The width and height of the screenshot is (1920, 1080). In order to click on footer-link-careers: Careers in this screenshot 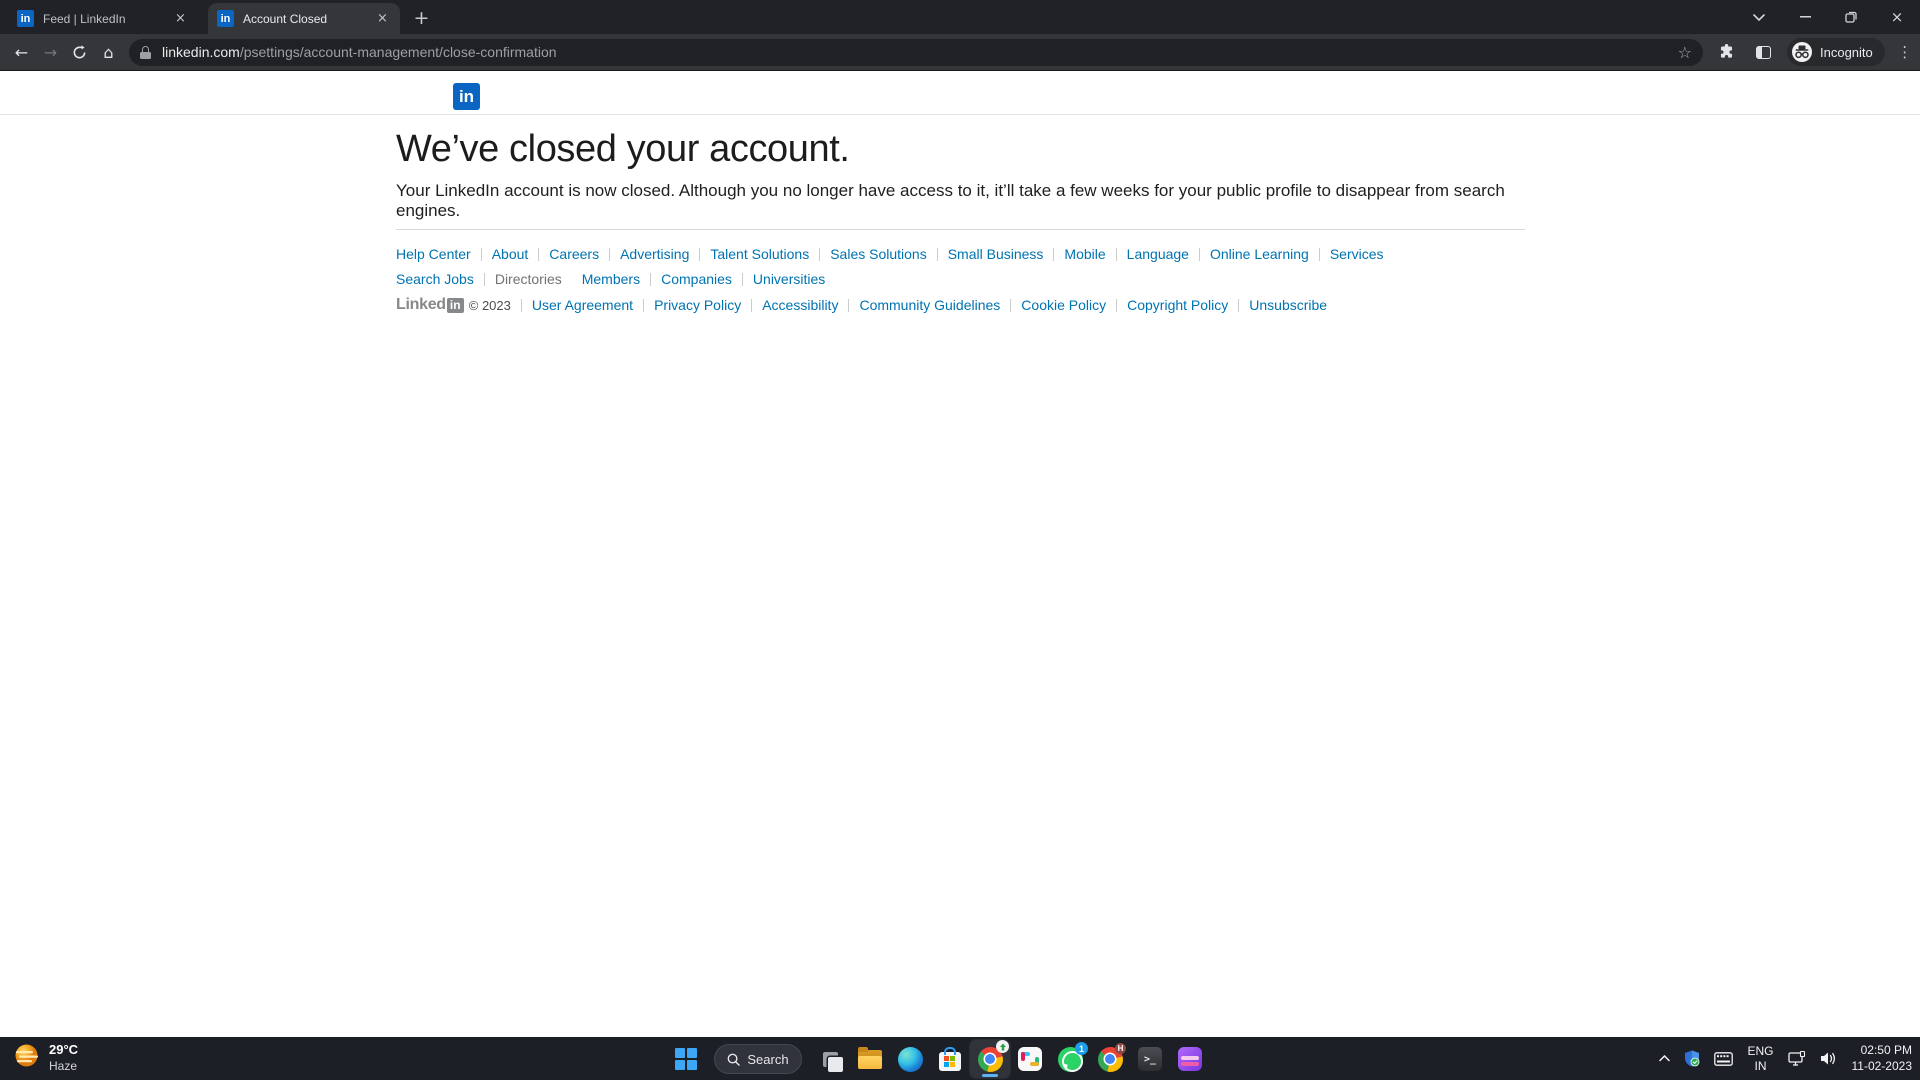, I will do `click(574, 254)`.